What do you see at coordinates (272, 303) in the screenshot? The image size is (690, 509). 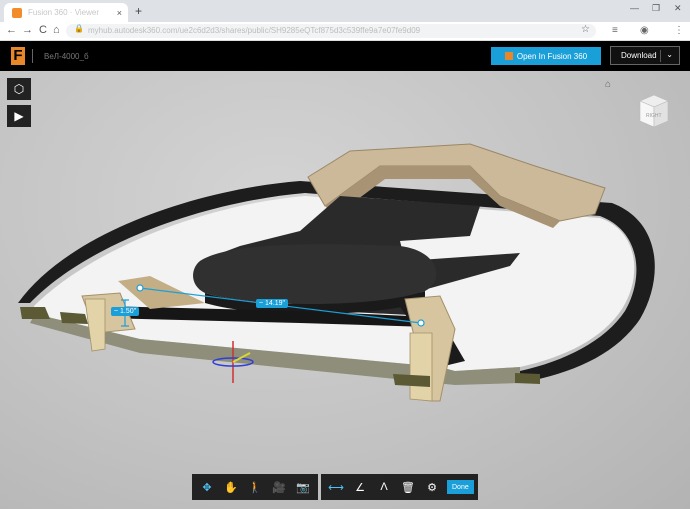 I see `dimension-horizontal-label: ~ 14.19"` at bounding box center [272, 303].